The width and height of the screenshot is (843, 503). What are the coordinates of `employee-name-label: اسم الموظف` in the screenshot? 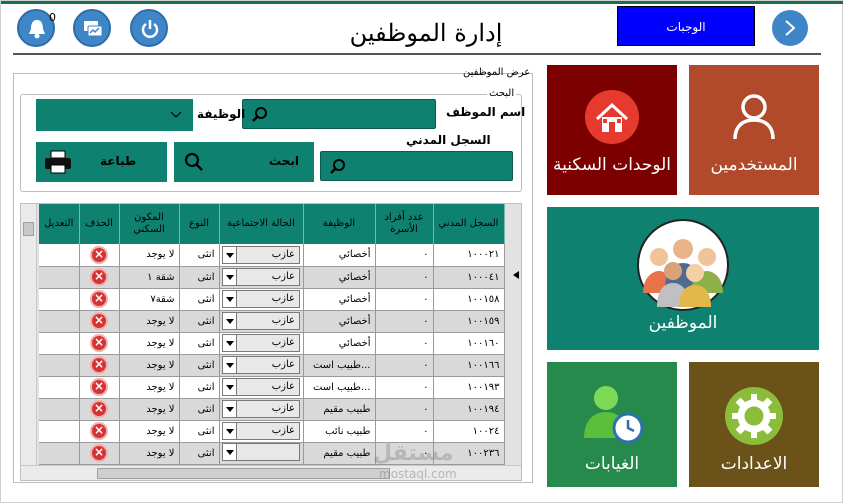 It's located at (486, 112).